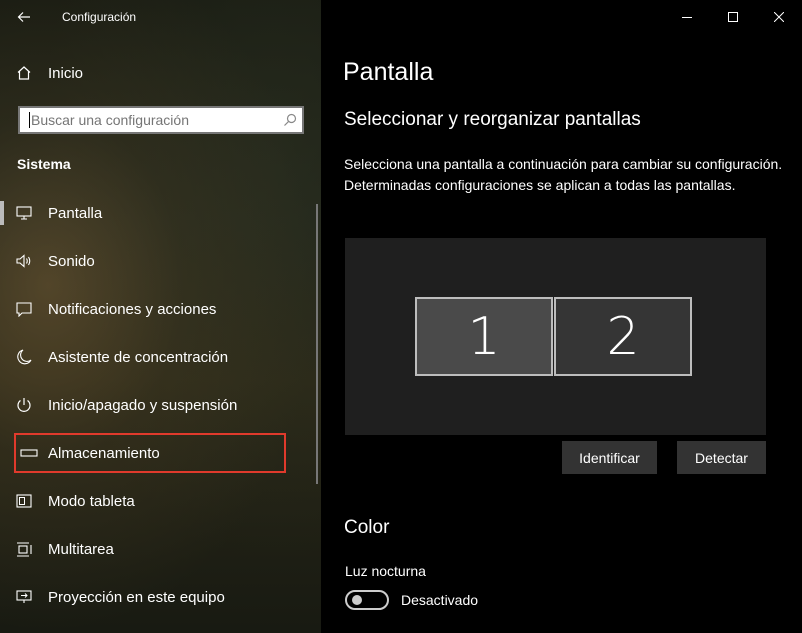  I want to click on back-arrow-icon, so click(23, 16).